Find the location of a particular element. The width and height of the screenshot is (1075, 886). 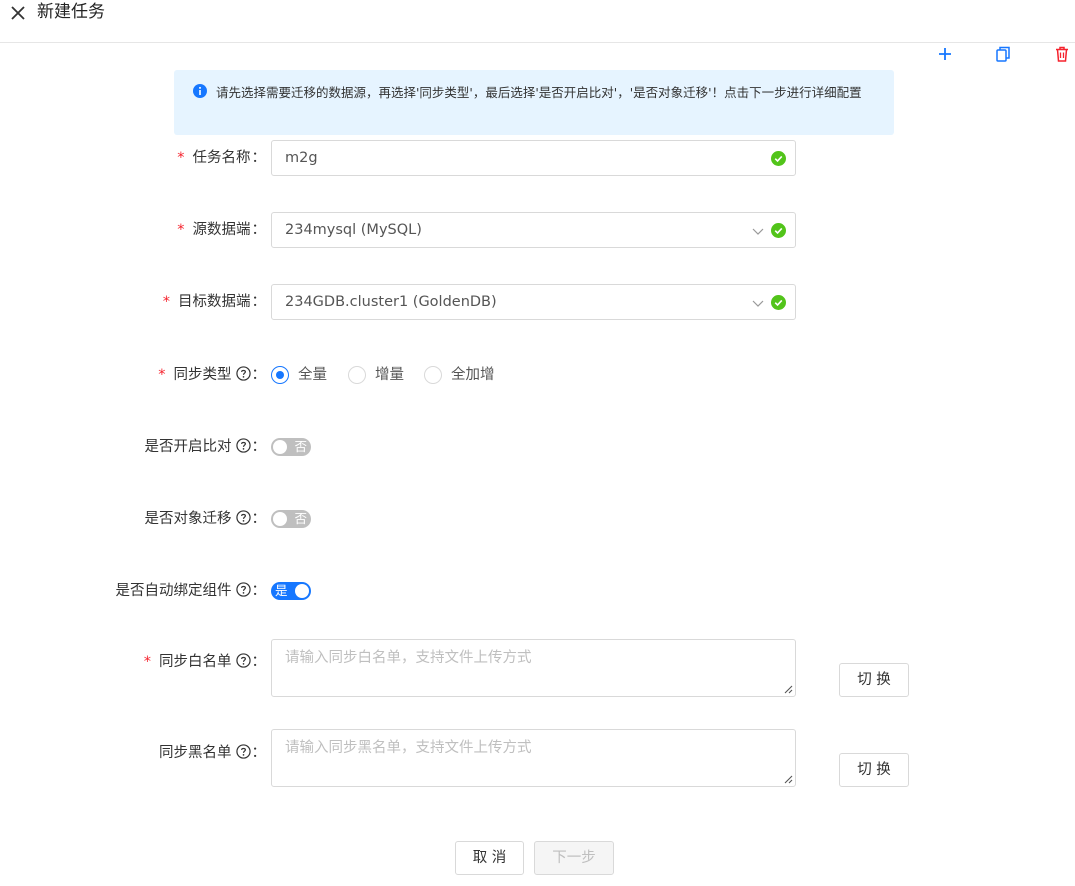

task-name-input: m2g is located at coordinates (533, 158).